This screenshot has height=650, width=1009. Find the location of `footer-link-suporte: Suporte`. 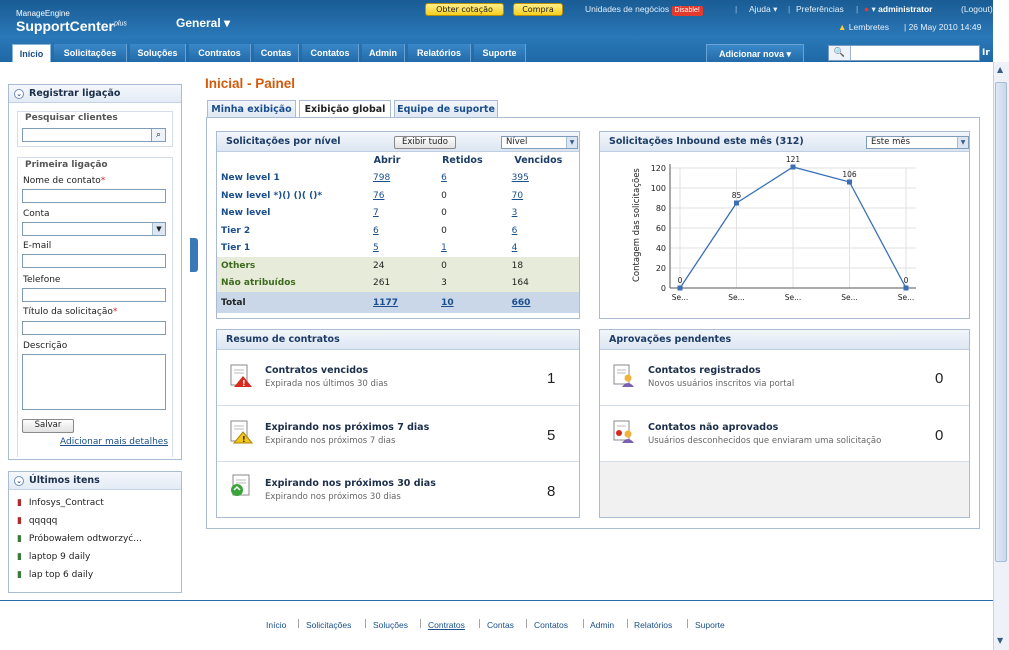

footer-link-suporte: Suporte is located at coordinates (710, 625).